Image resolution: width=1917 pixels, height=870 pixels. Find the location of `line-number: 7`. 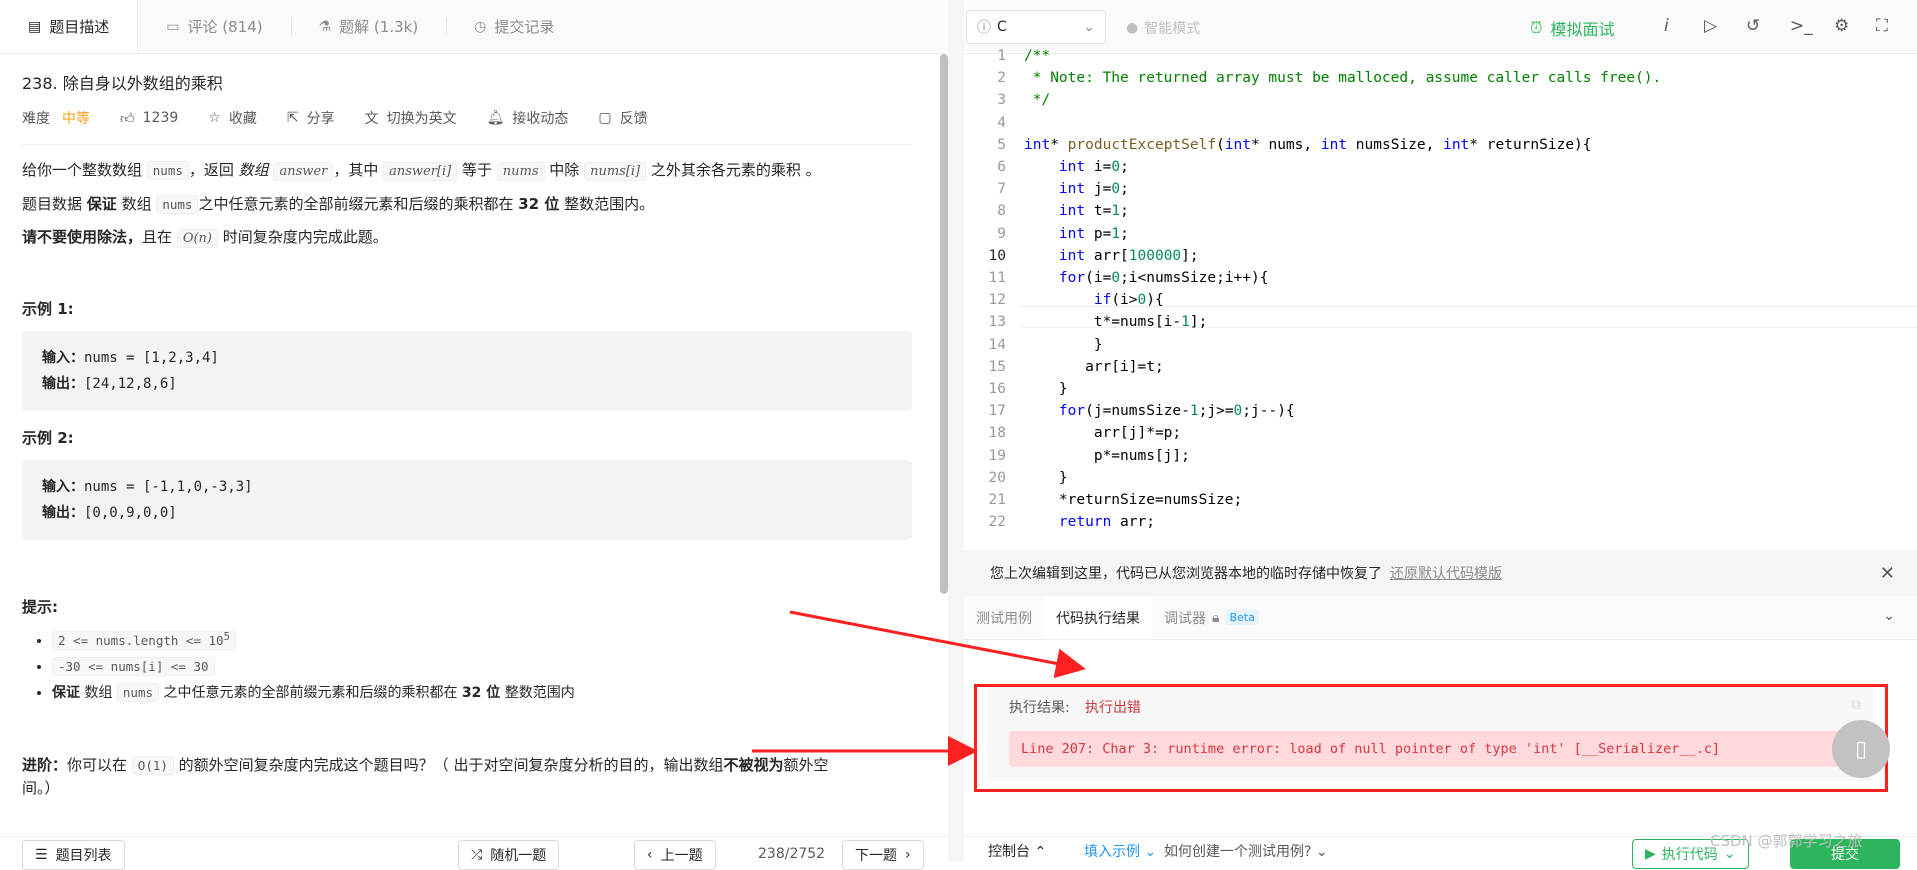

line-number: 7 is located at coordinates (1001, 189).